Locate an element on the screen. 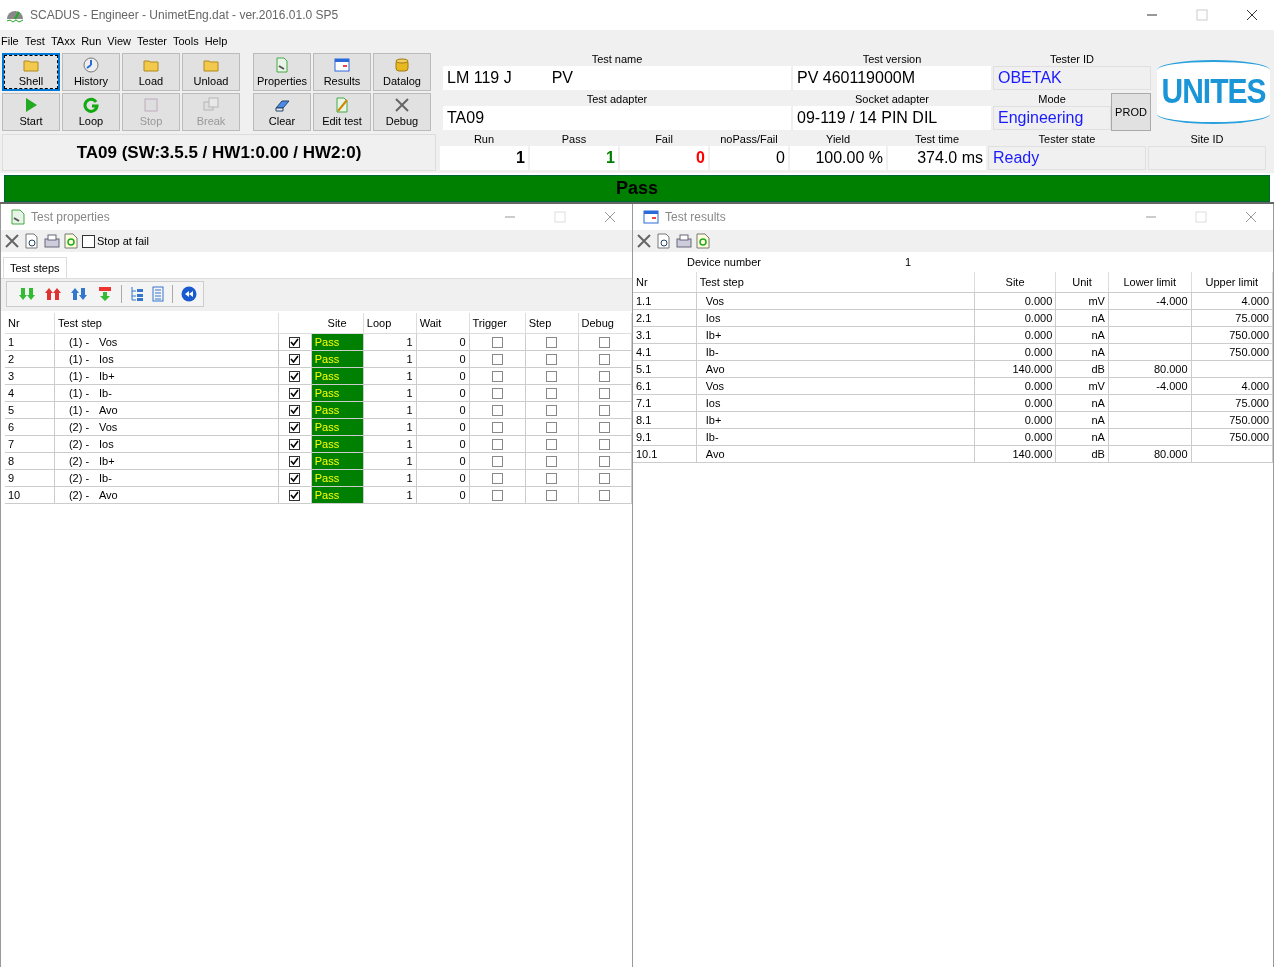 This screenshot has height=967, width=1274. column-header: Test step is located at coordinates (835, 282).